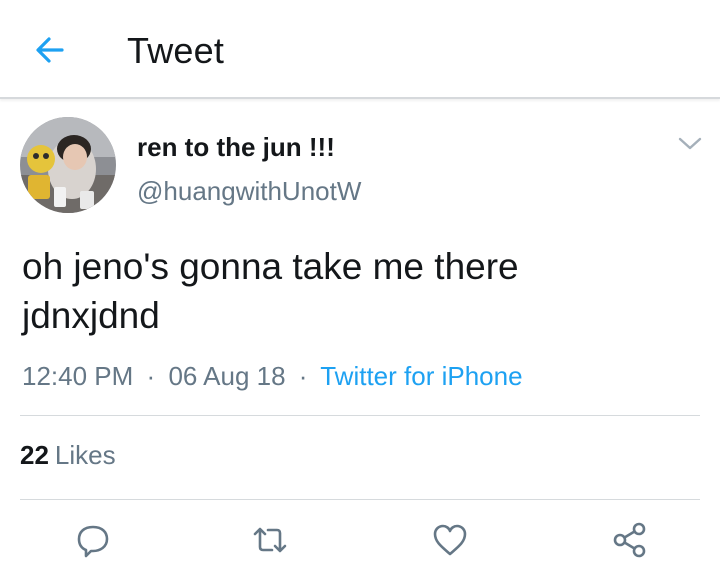 The image size is (720, 587). What do you see at coordinates (236, 147) in the screenshot?
I see `display-name: ren to the jun !!!` at bounding box center [236, 147].